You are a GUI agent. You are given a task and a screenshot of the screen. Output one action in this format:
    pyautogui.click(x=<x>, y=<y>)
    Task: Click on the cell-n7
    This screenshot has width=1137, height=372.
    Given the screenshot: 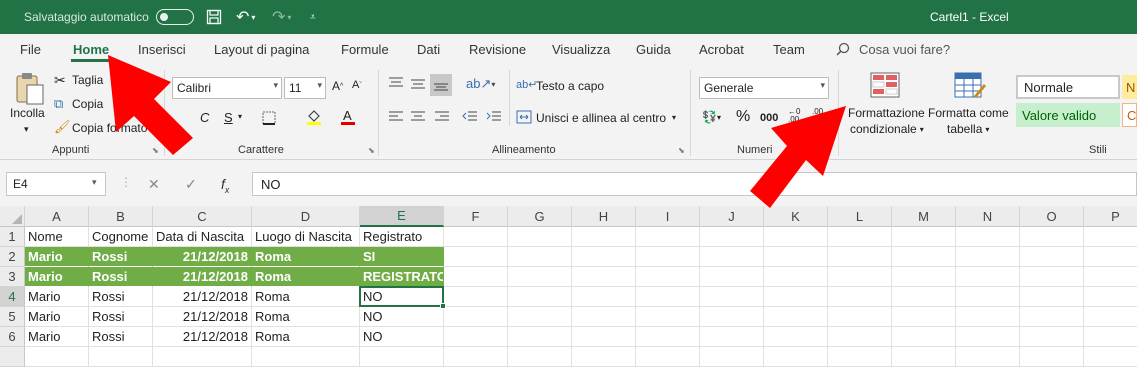 What is the action you would take?
    pyautogui.click(x=988, y=357)
    